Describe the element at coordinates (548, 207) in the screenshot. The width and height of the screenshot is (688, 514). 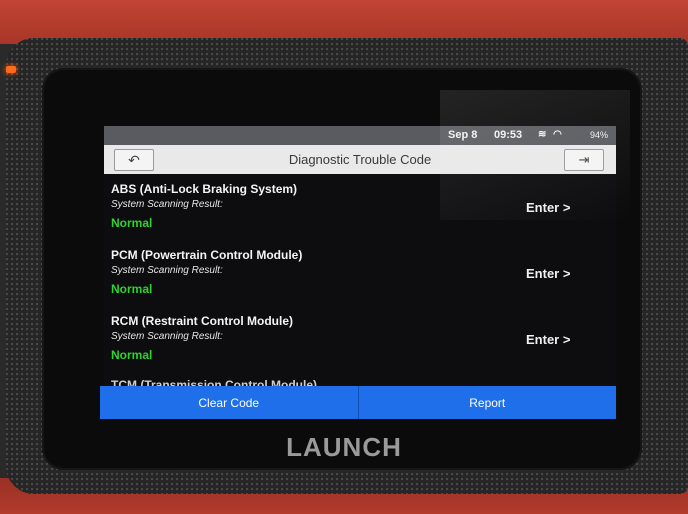
I see `enter-button-abs: Enter >` at that location.